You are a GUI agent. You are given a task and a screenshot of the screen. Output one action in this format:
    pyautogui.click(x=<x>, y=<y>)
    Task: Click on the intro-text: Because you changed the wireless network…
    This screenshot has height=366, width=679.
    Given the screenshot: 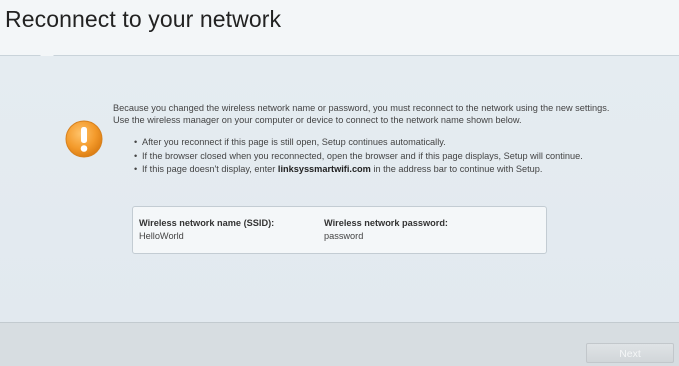 What is the action you would take?
    pyautogui.click(x=361, y=114)
    